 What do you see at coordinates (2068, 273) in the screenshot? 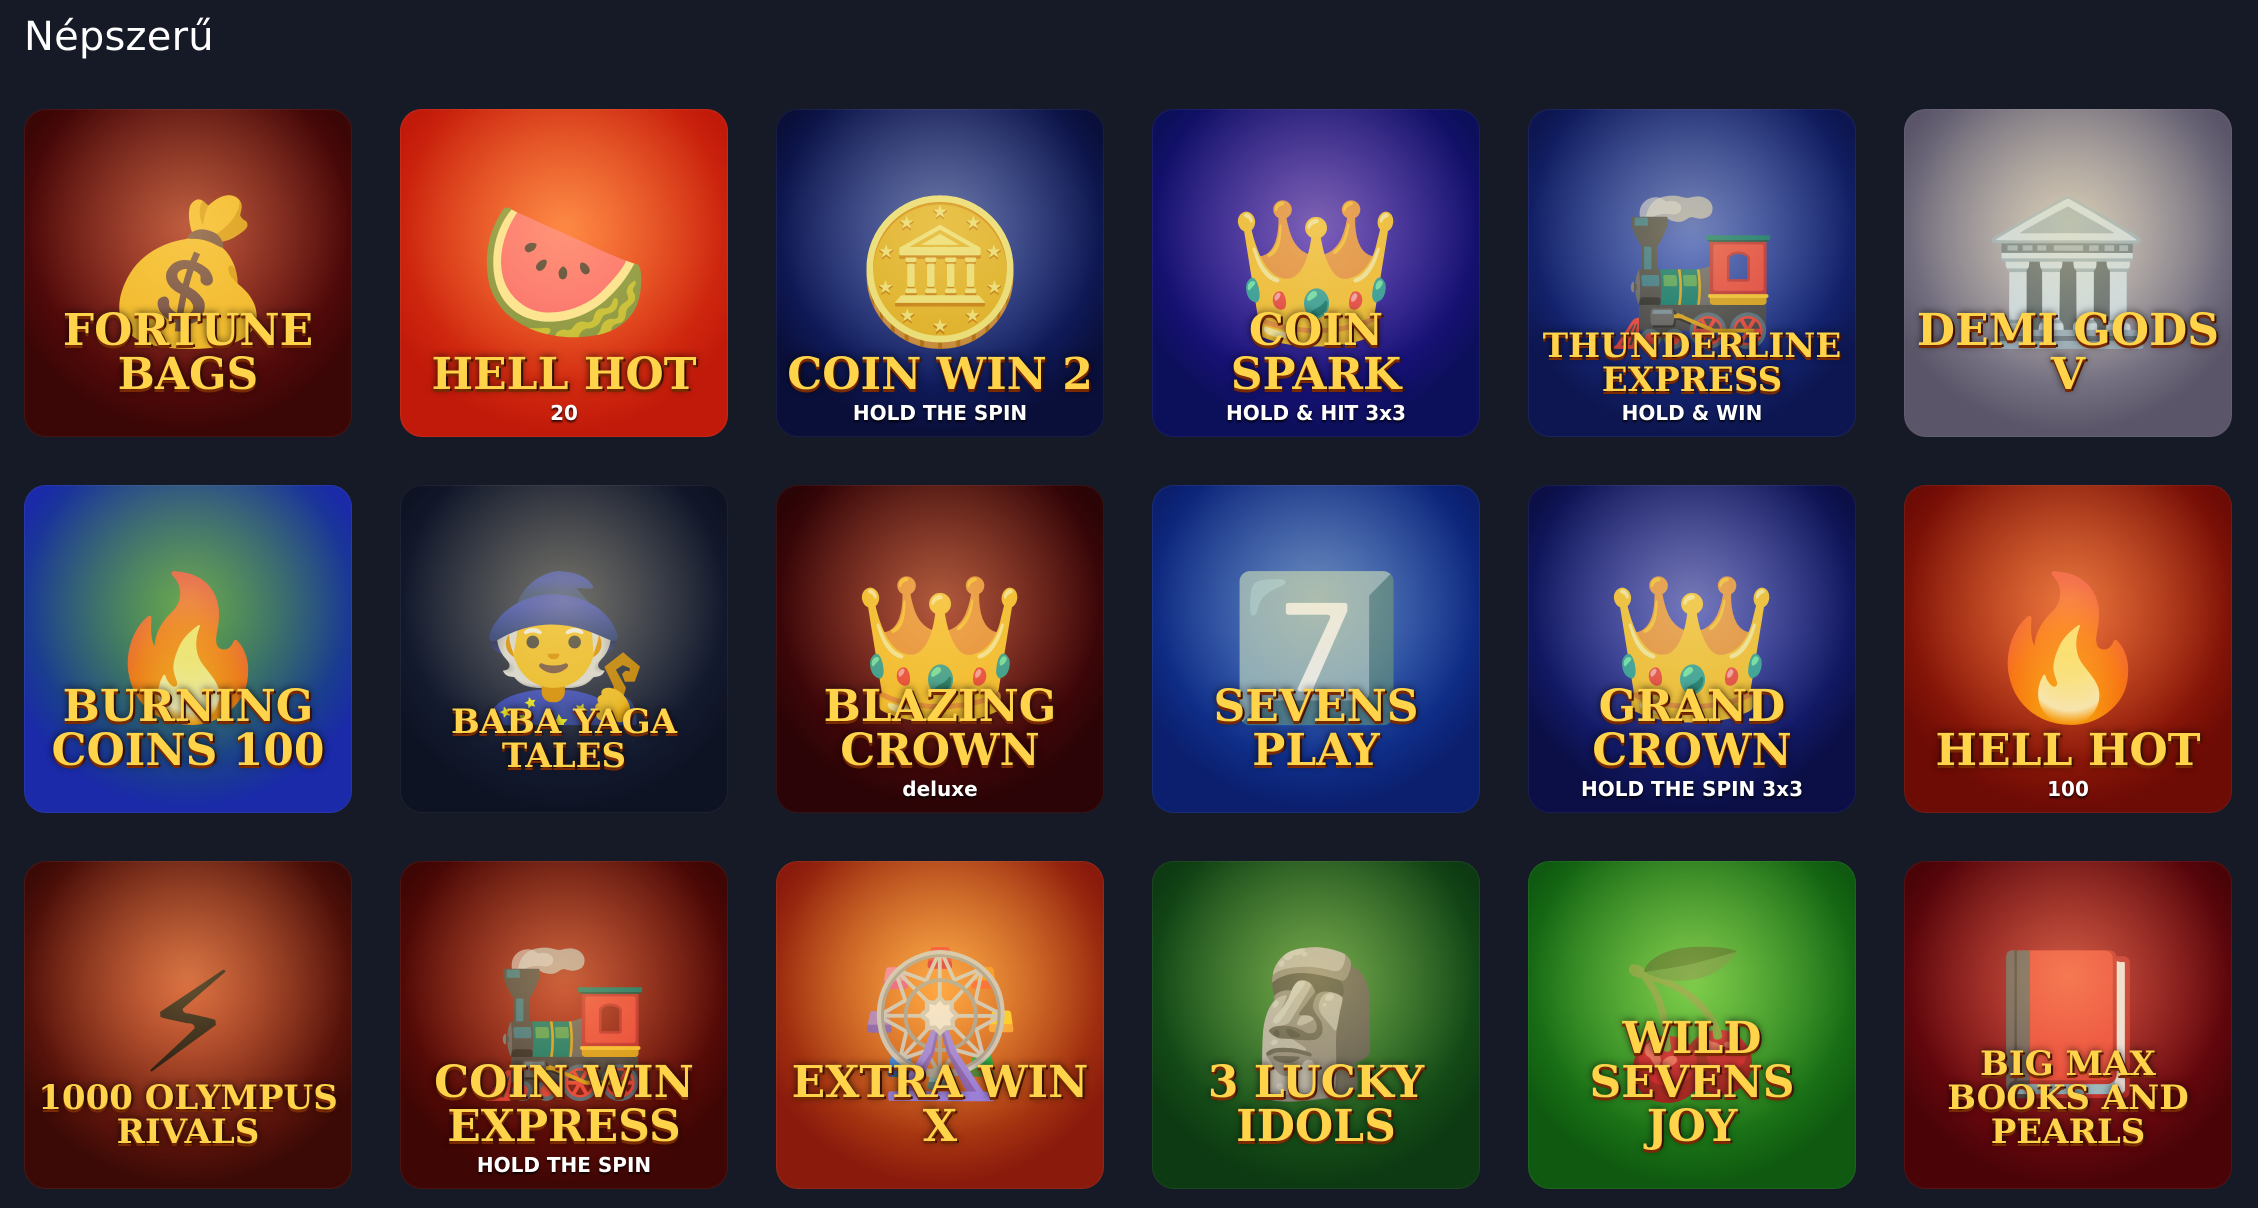
I see `game-tile: 🏛️DEMI GODS V` at bounding box center [2068, 273].